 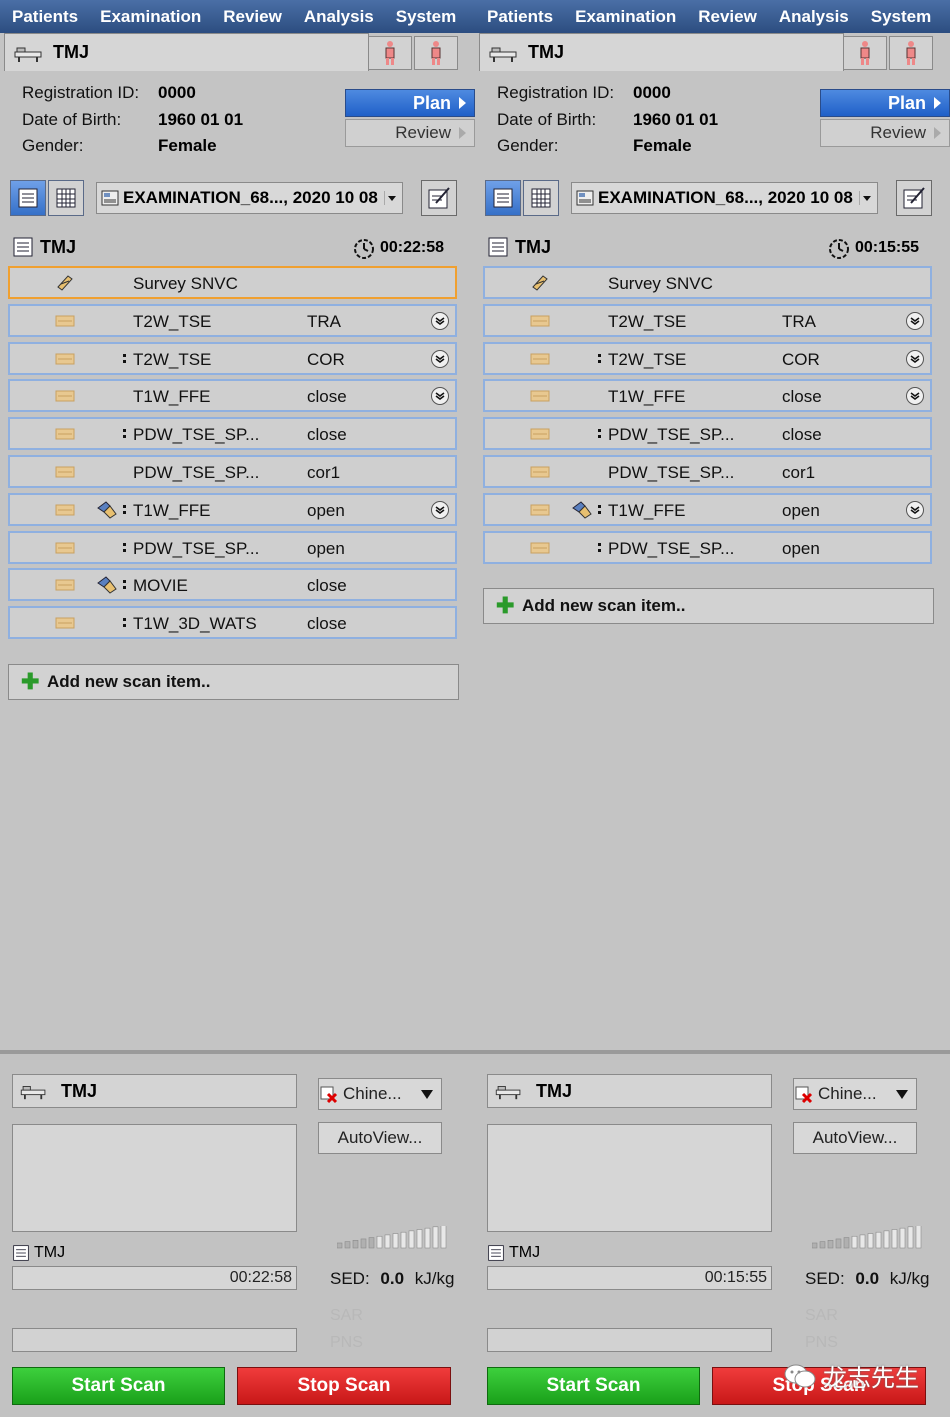 I want to click on examination-select-value: EXAMINATION_68..., 2020 10 08, so click(x=250, y=197).